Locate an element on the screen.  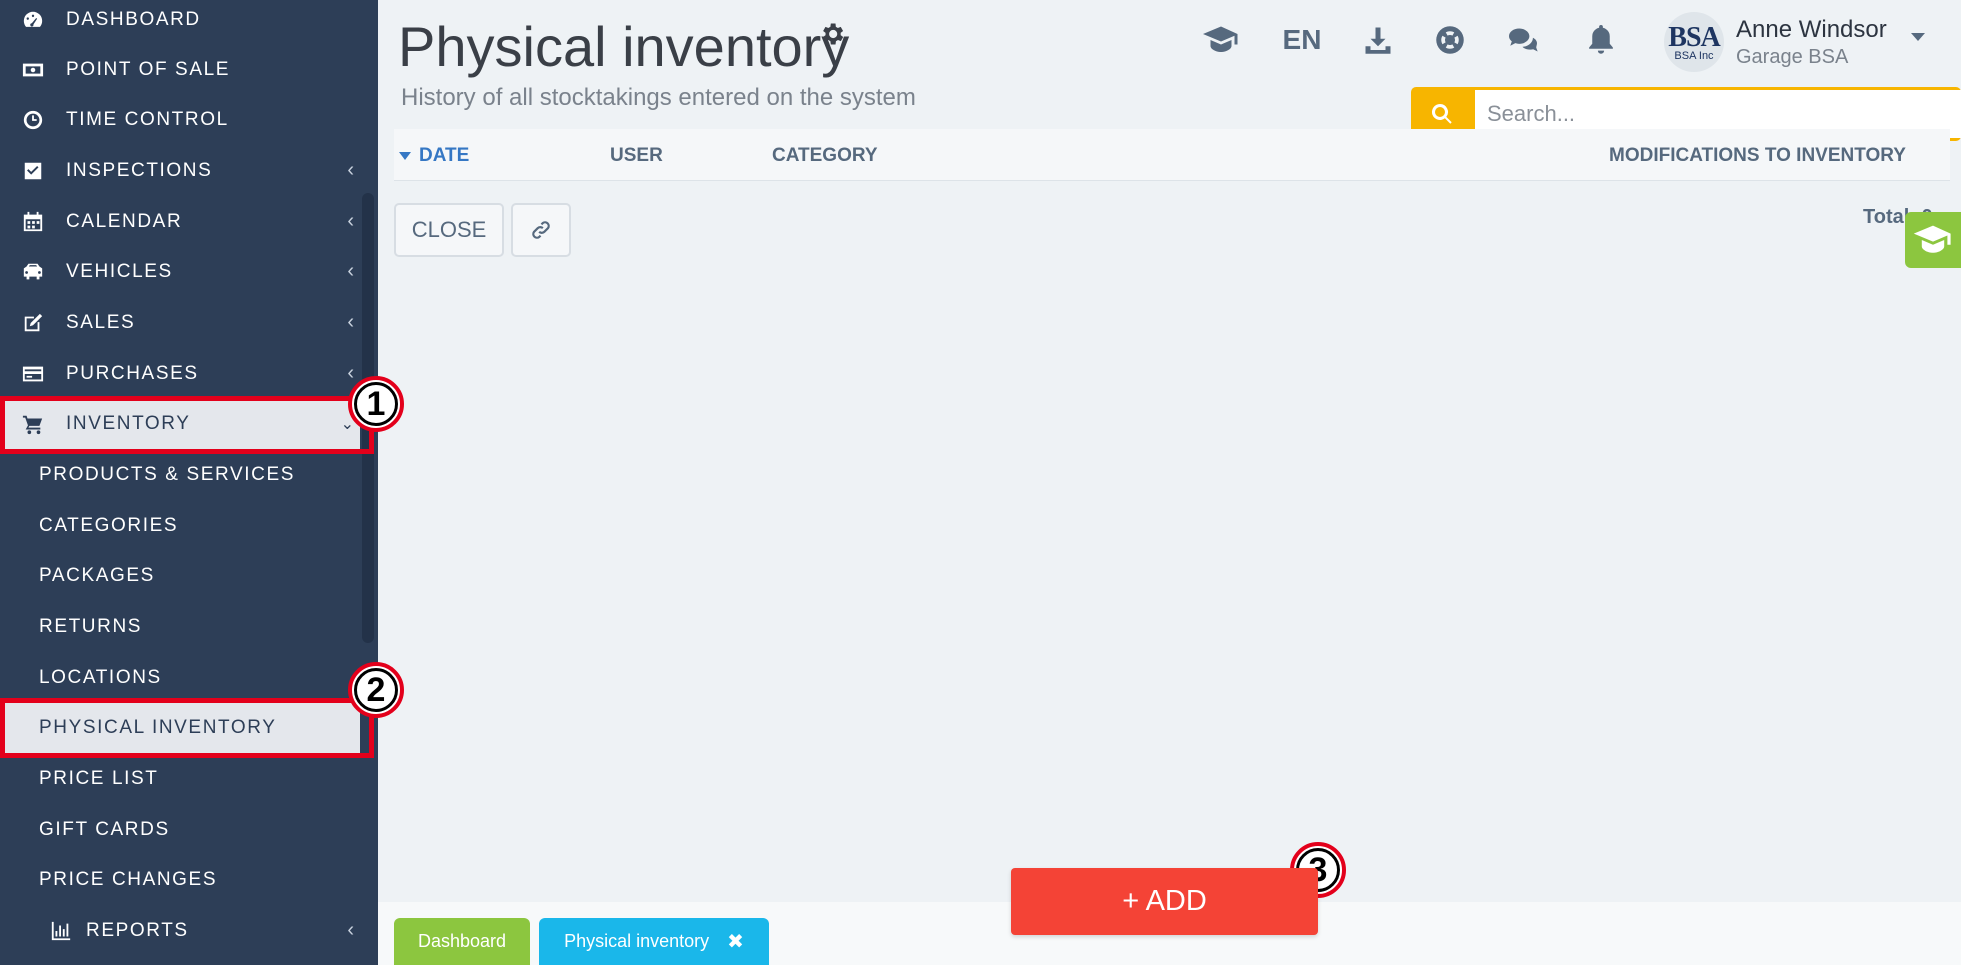
sidebar-item-label: PURCHASES is located at coordinates (132, 373).